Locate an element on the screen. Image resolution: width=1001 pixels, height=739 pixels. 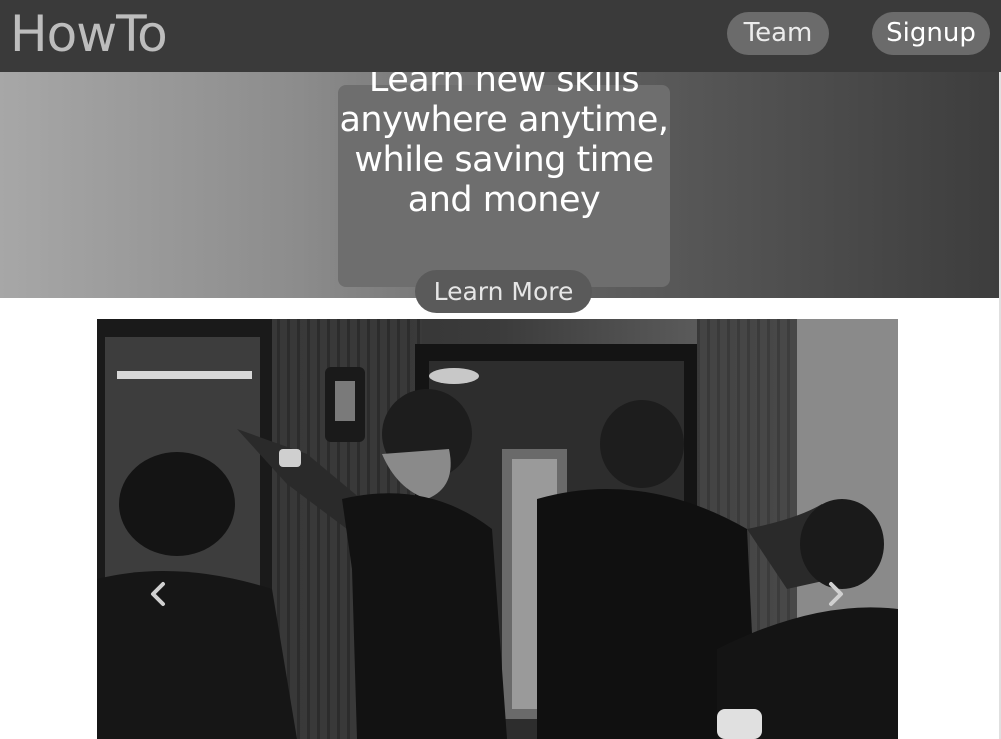
learn-more-button: Learn More is located at coordinates (503, 291).